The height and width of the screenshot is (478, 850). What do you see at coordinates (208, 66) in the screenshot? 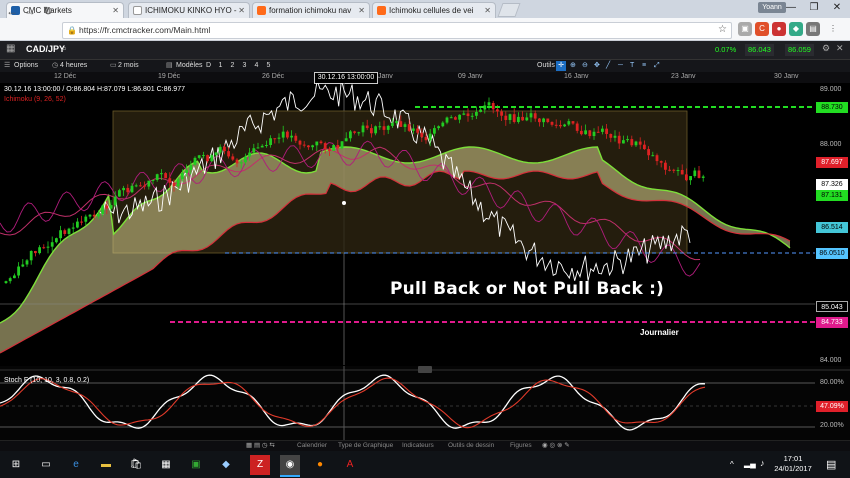
I see `period-d-button: D` at bounding box center [208, 66].